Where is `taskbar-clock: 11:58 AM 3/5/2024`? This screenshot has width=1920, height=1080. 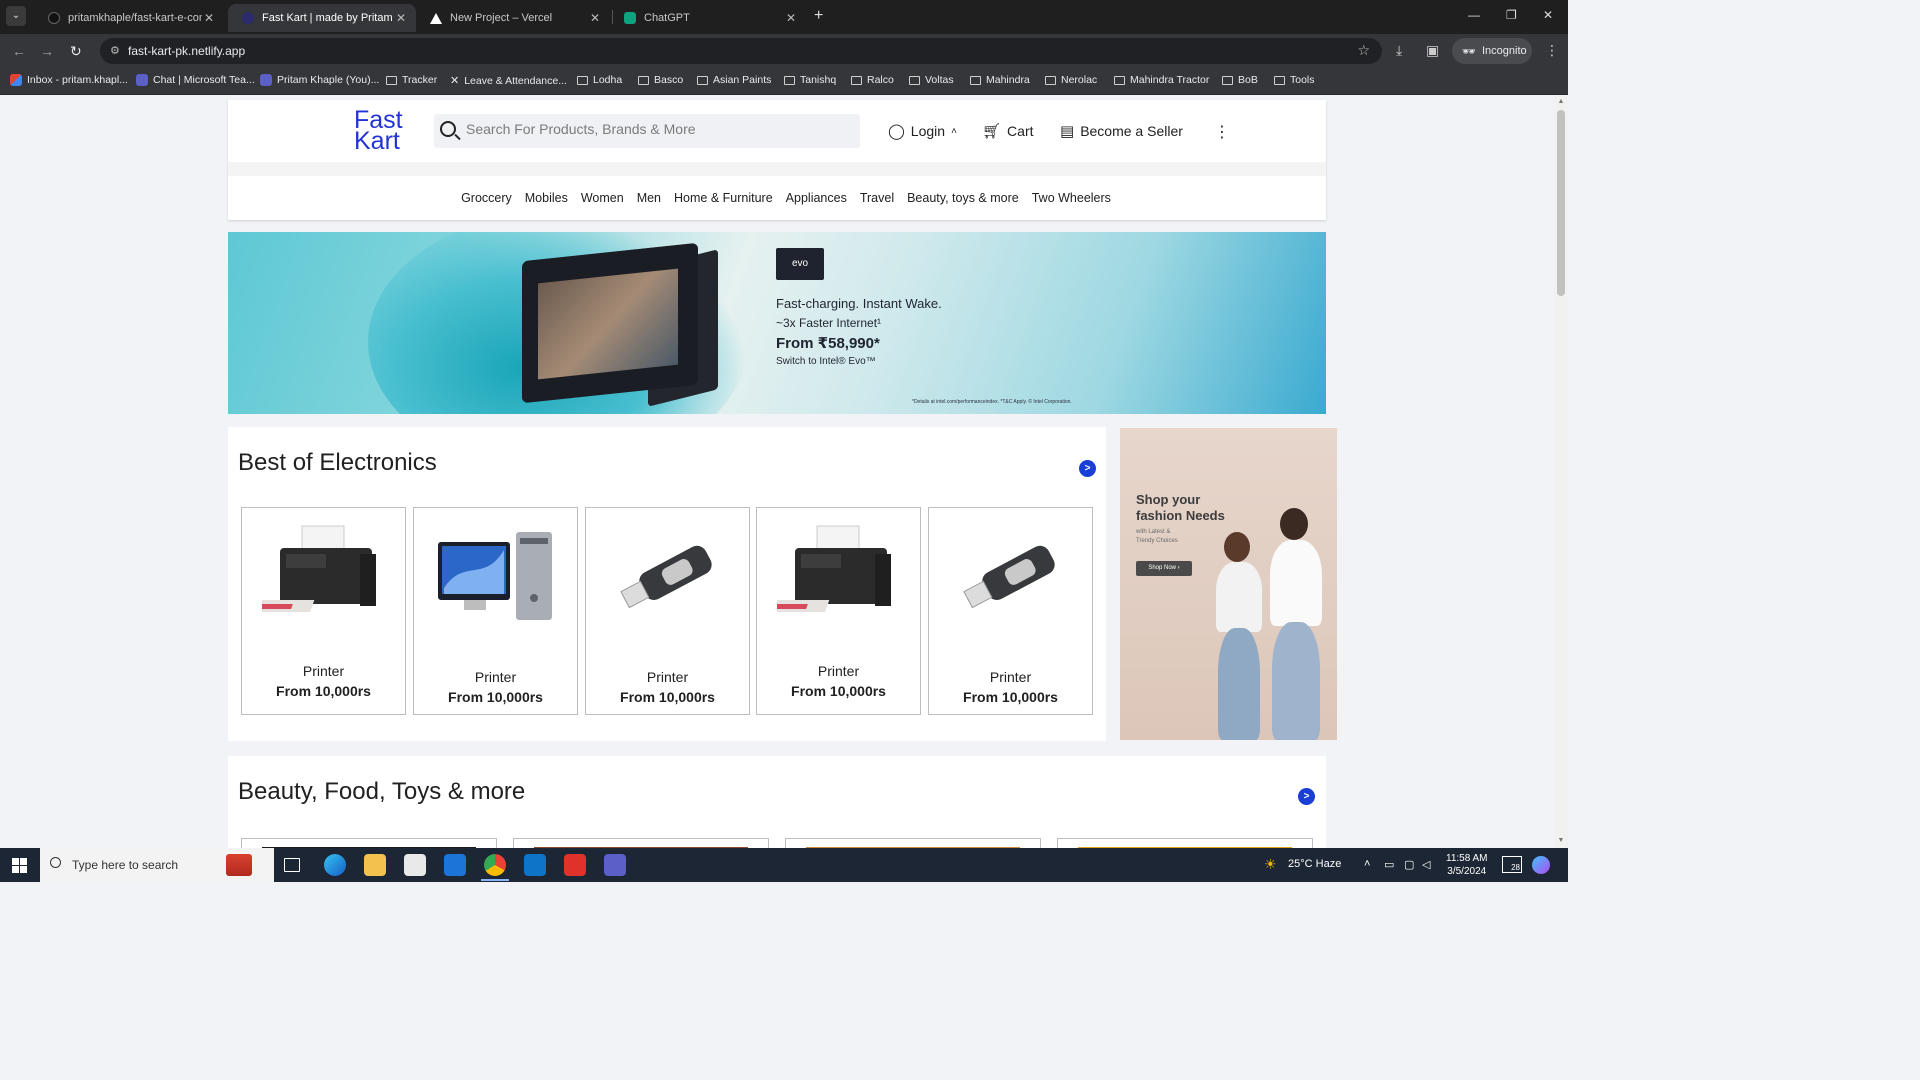 taskbar-clock: 11:58 AM 3/5/2024 is located at coordinates (1467, 865).